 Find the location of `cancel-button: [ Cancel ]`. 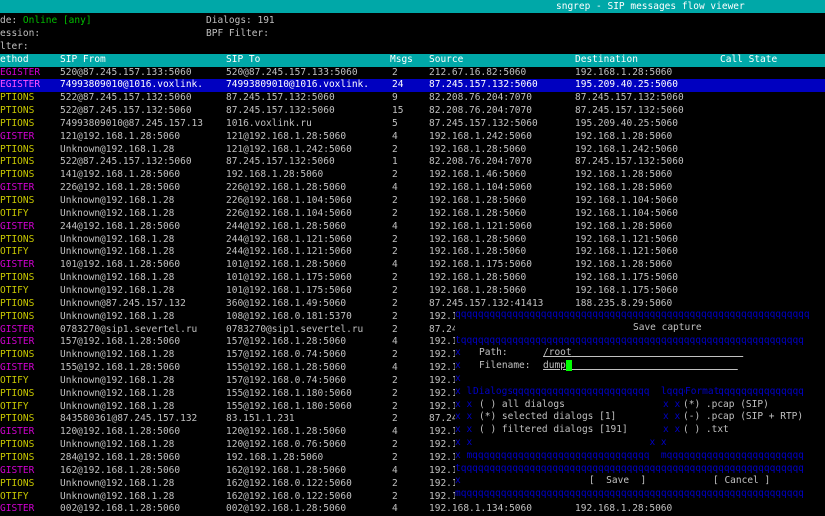

cancel-button: [ Cancel ] is located at coordinates (741, 481).